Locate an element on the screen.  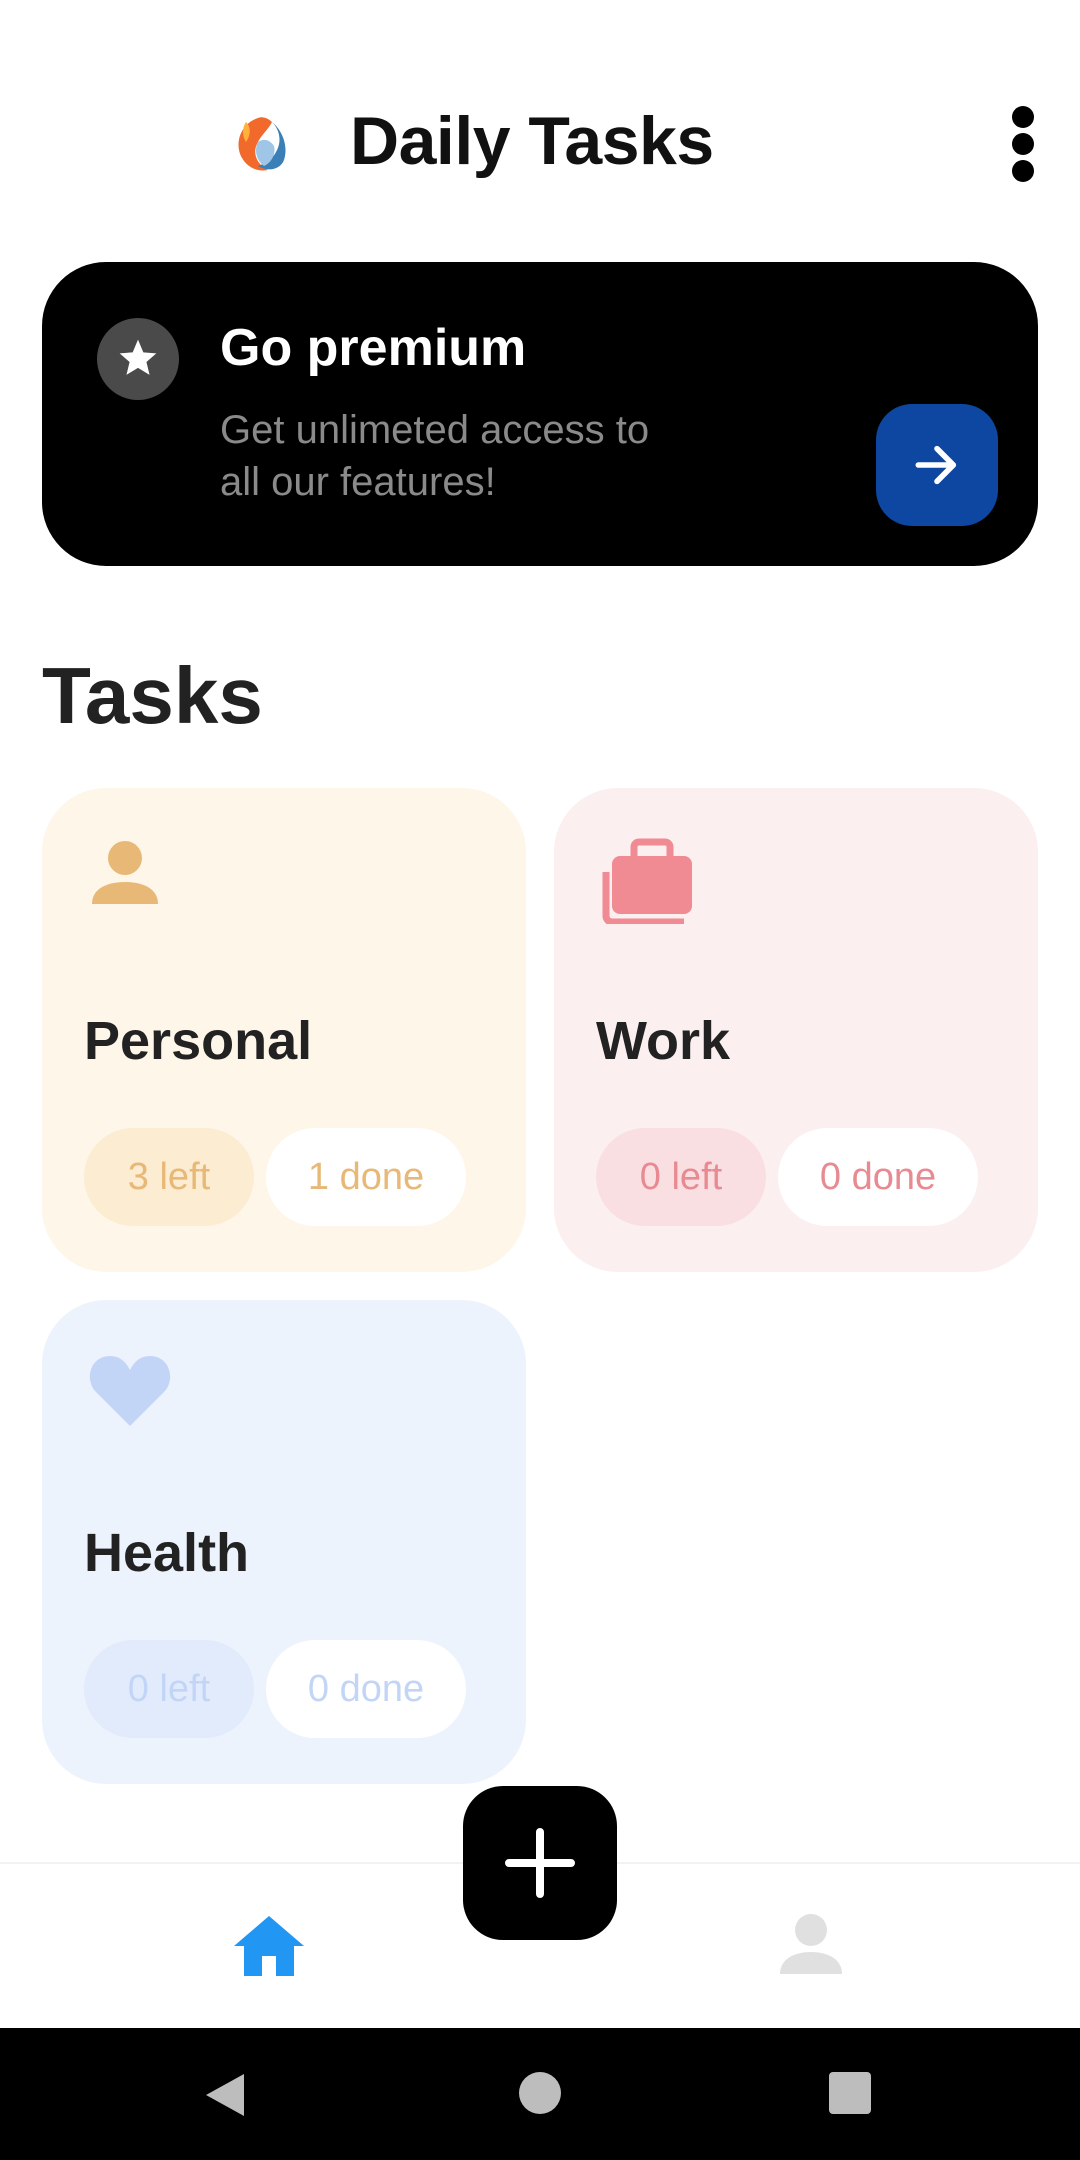
recents-icon is located at coordinates (850, 2093).